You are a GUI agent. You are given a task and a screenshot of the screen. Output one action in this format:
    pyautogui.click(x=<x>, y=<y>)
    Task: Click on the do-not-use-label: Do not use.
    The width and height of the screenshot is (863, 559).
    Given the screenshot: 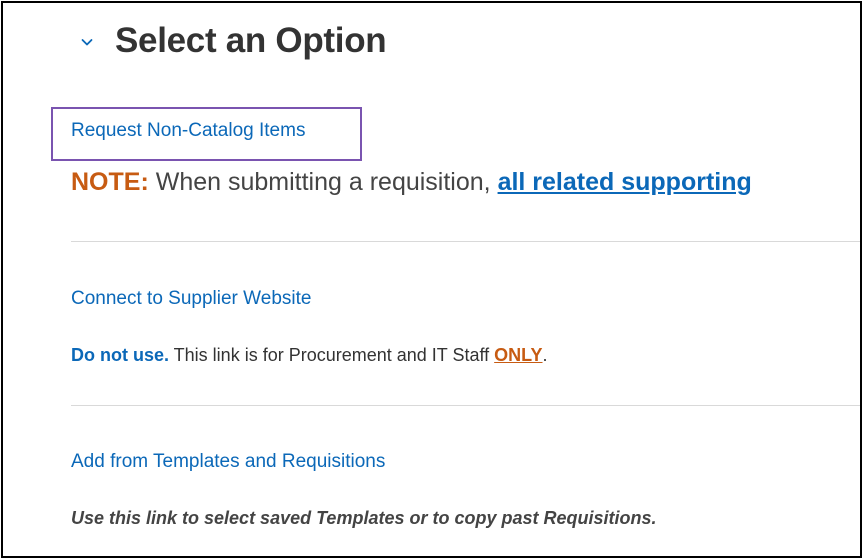 What is the action you would take?
    pyautogui.click(x=120, y=355)
    